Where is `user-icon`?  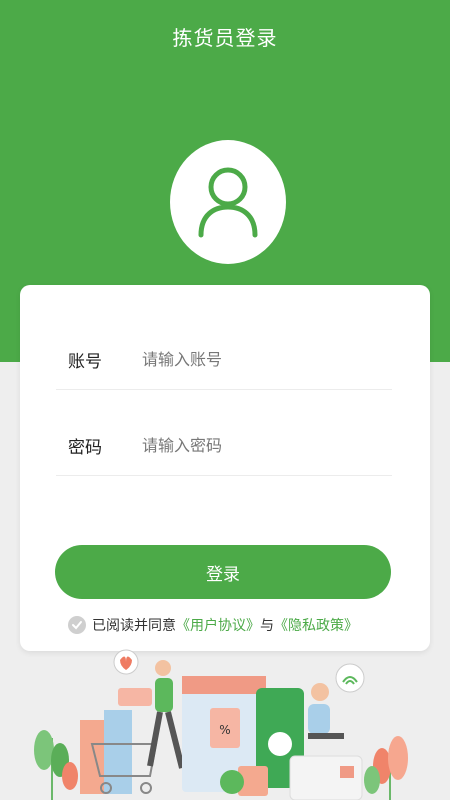 user-icon is located at coordinates (228, 202).